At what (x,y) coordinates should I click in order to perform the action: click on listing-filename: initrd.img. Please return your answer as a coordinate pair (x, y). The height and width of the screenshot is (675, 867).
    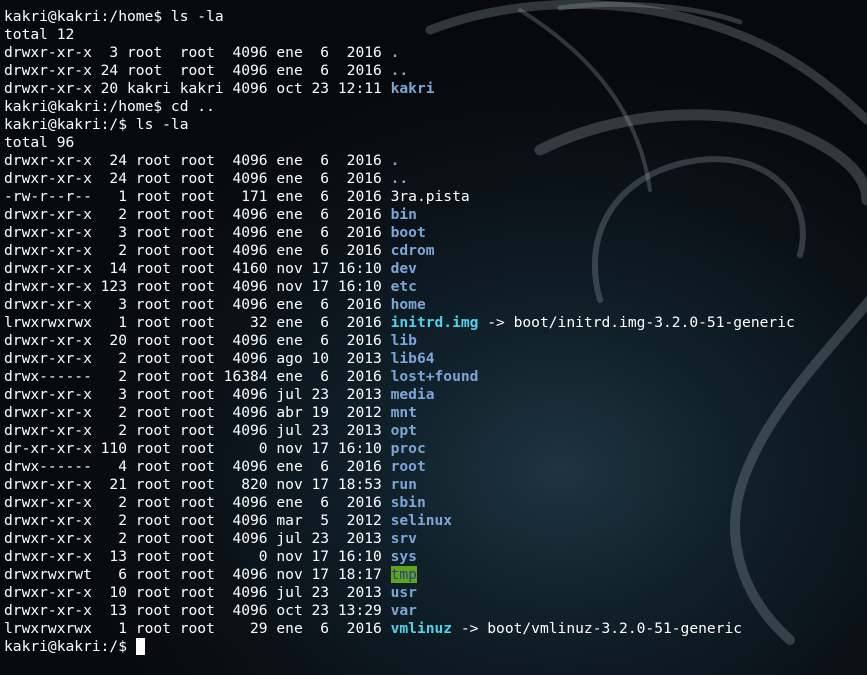
    Looking at the image, I should click on (434, 322).